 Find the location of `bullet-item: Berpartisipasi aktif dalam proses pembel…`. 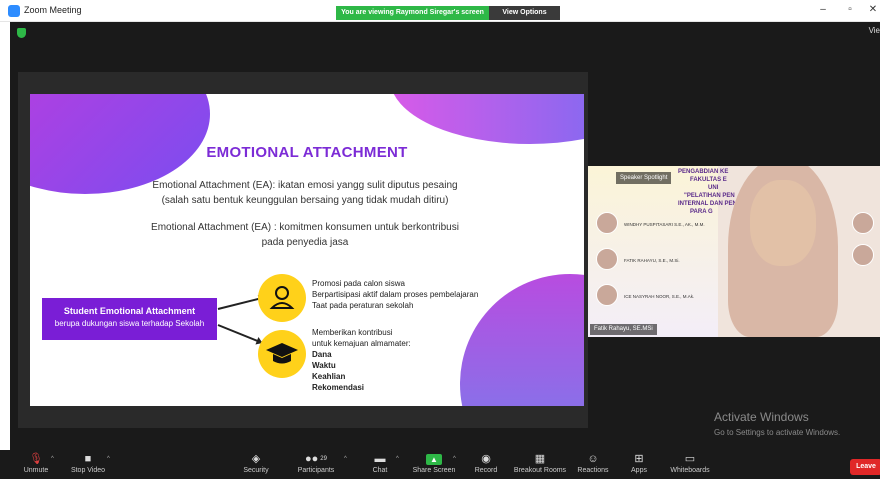

bullet-item: Berpartisipasi aktif dalam proses pembel… is located at coordinates (395, 294).